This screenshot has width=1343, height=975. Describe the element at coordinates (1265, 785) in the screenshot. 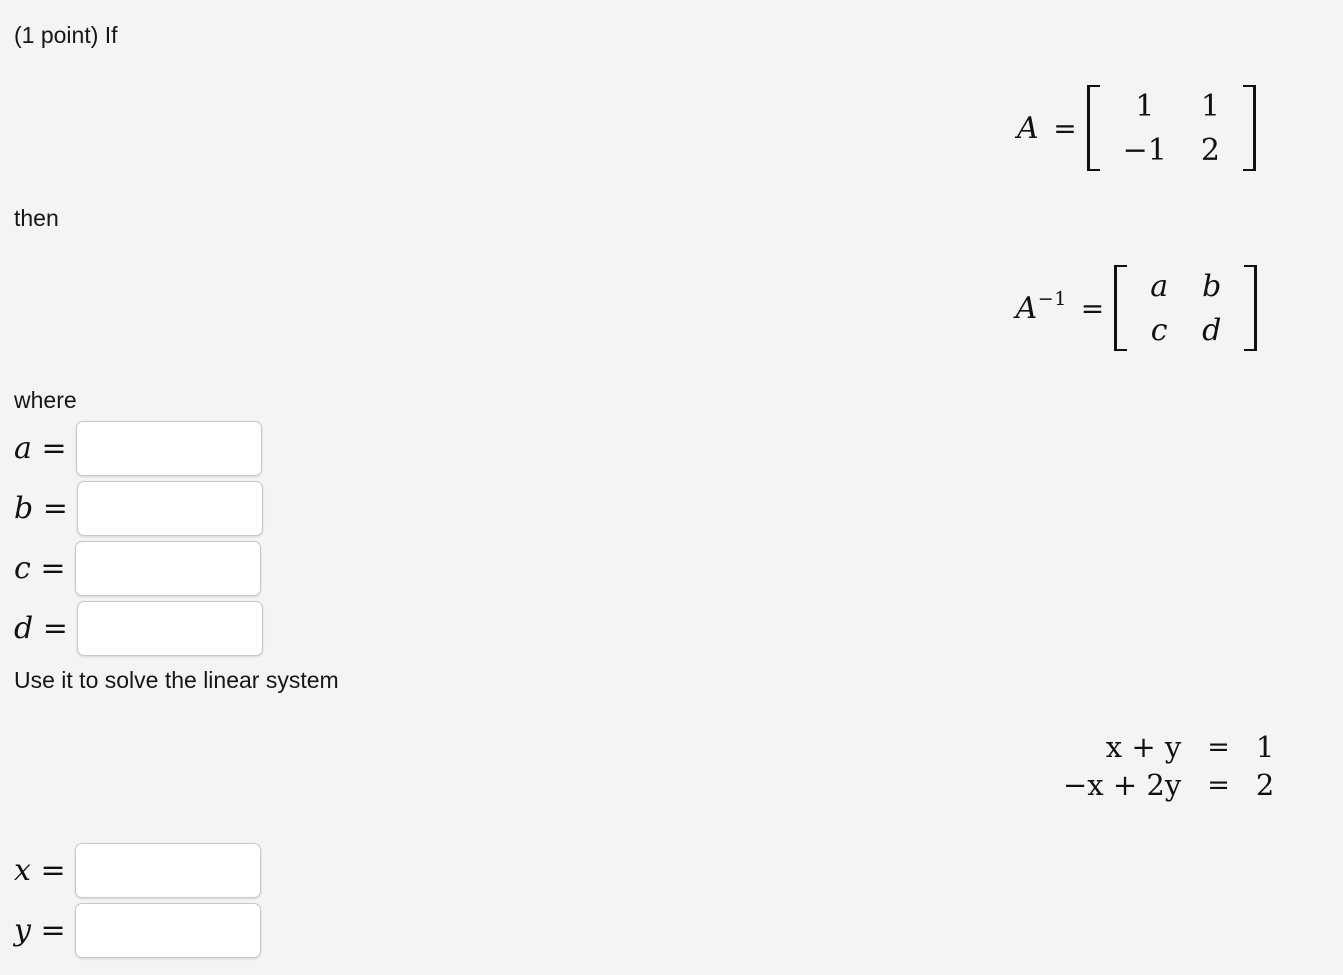

I see `system-equation-rhs: 2` at that location.